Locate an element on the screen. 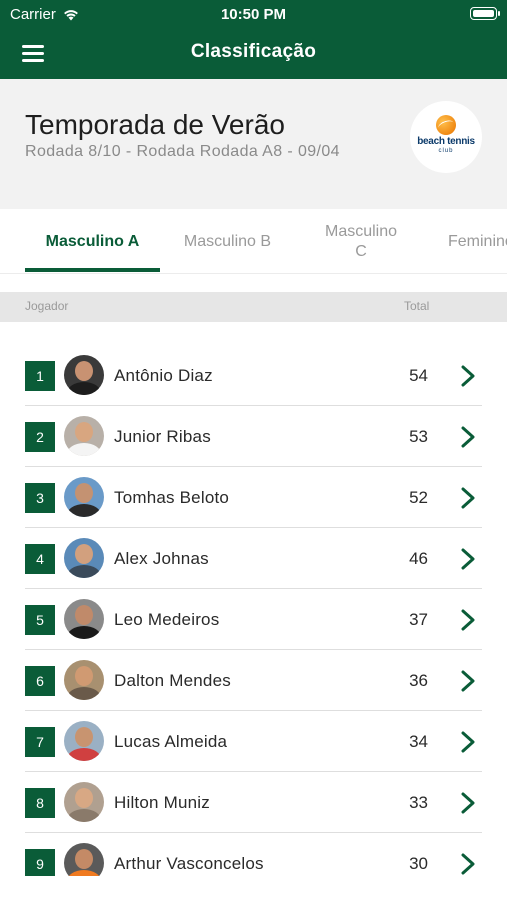  player-name: Antônio Diaz is located at coordinates (163, 375).